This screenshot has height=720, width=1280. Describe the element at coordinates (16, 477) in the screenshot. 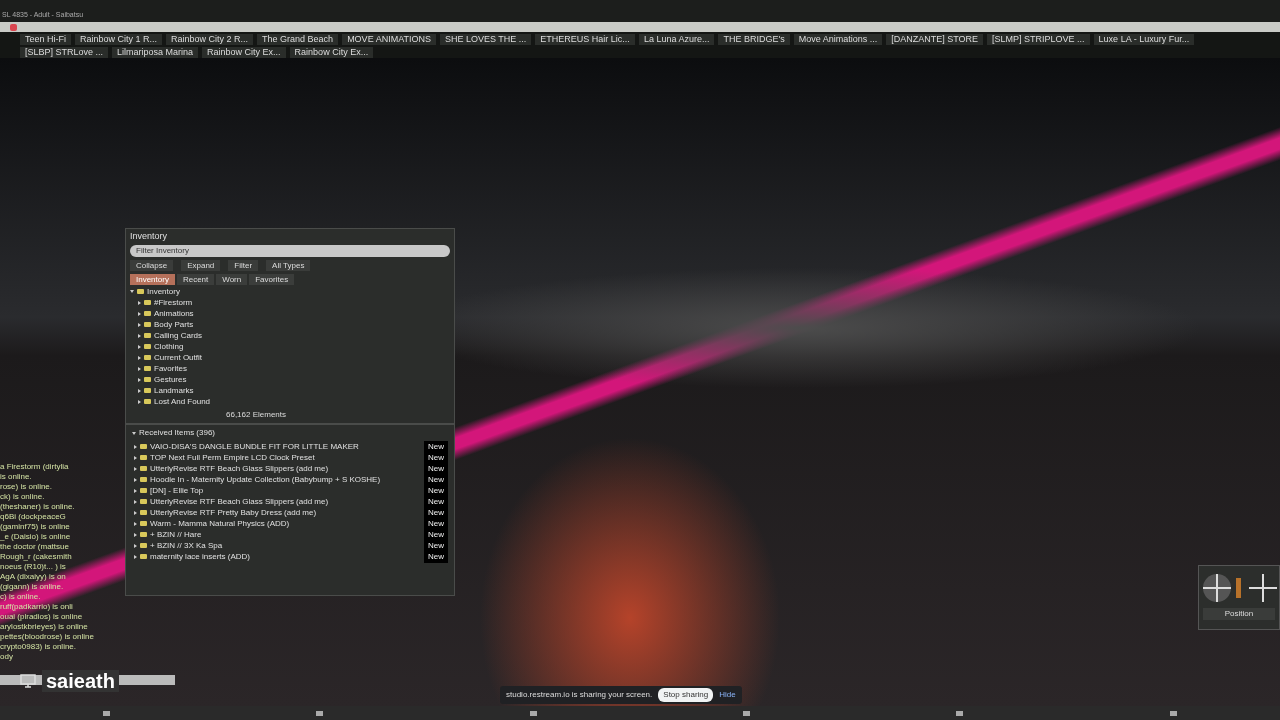

I see `chat-line: is online.` at that location.